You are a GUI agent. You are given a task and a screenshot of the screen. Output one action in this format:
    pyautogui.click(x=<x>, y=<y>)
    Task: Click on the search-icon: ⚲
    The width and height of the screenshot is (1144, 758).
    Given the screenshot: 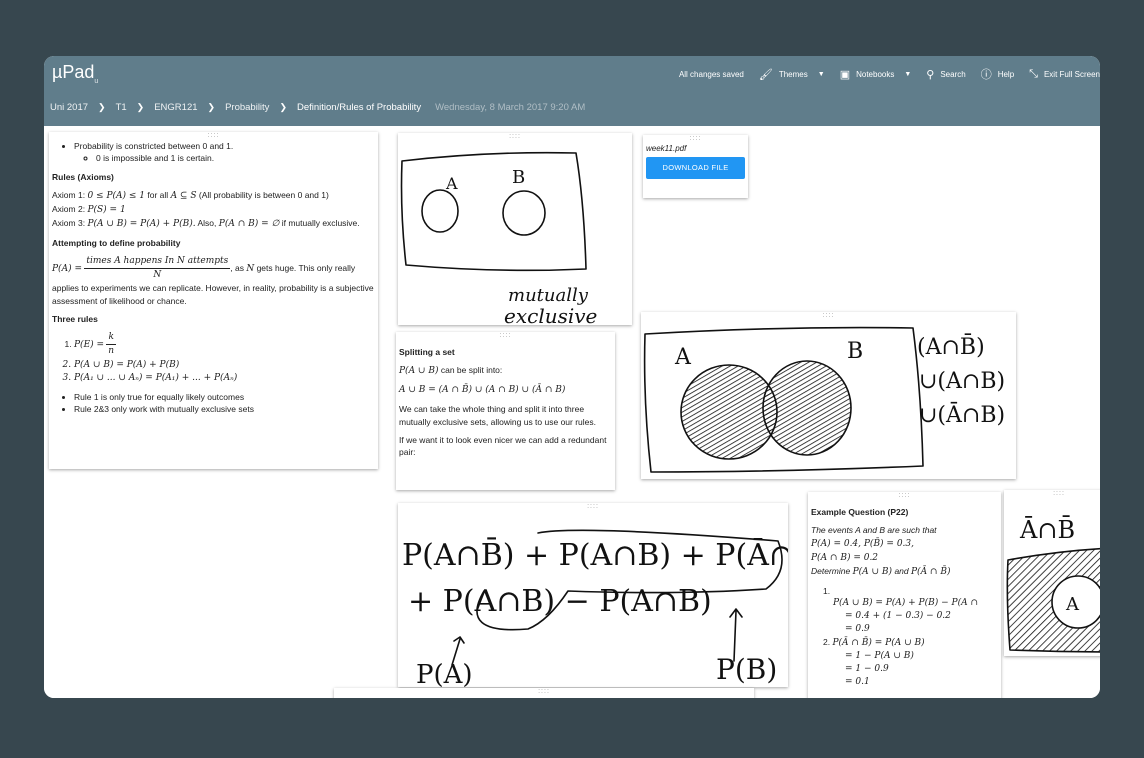 What is the action you would take?
    pyautogui.click(x=930, y=74)
    